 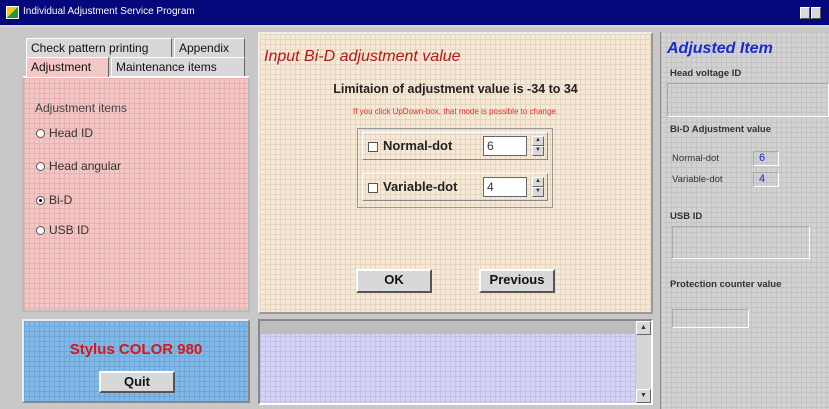 I want to click on radio-head-angular: Head angular, so click(x=78, y=166).